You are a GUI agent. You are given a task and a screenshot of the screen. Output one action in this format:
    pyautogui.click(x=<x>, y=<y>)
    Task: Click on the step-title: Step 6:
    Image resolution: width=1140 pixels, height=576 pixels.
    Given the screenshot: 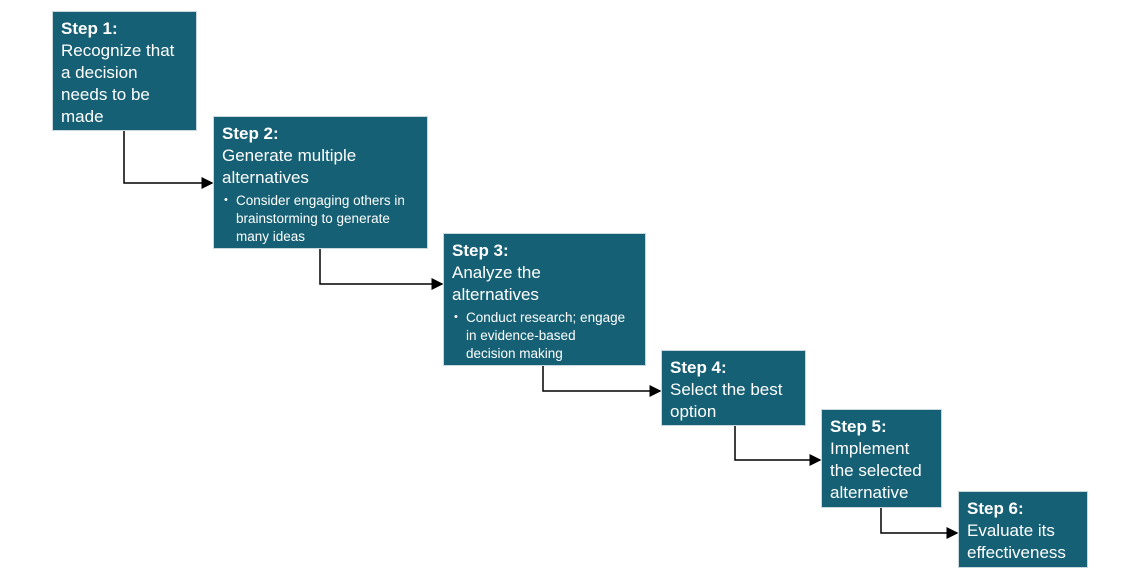 What is the action you would take?
    pyautogui.click(x=995, y=508)
    